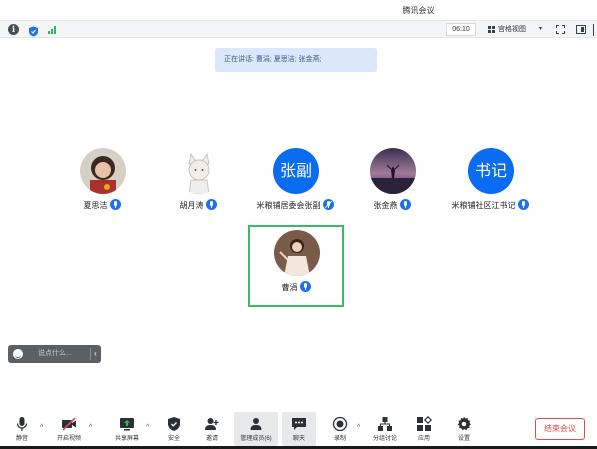 The height and width of the screenshot is (449, 597). Describe the element at coordinates (541, 29) in the screenshot. I see `chevron-down-icon: ▾` at that location.